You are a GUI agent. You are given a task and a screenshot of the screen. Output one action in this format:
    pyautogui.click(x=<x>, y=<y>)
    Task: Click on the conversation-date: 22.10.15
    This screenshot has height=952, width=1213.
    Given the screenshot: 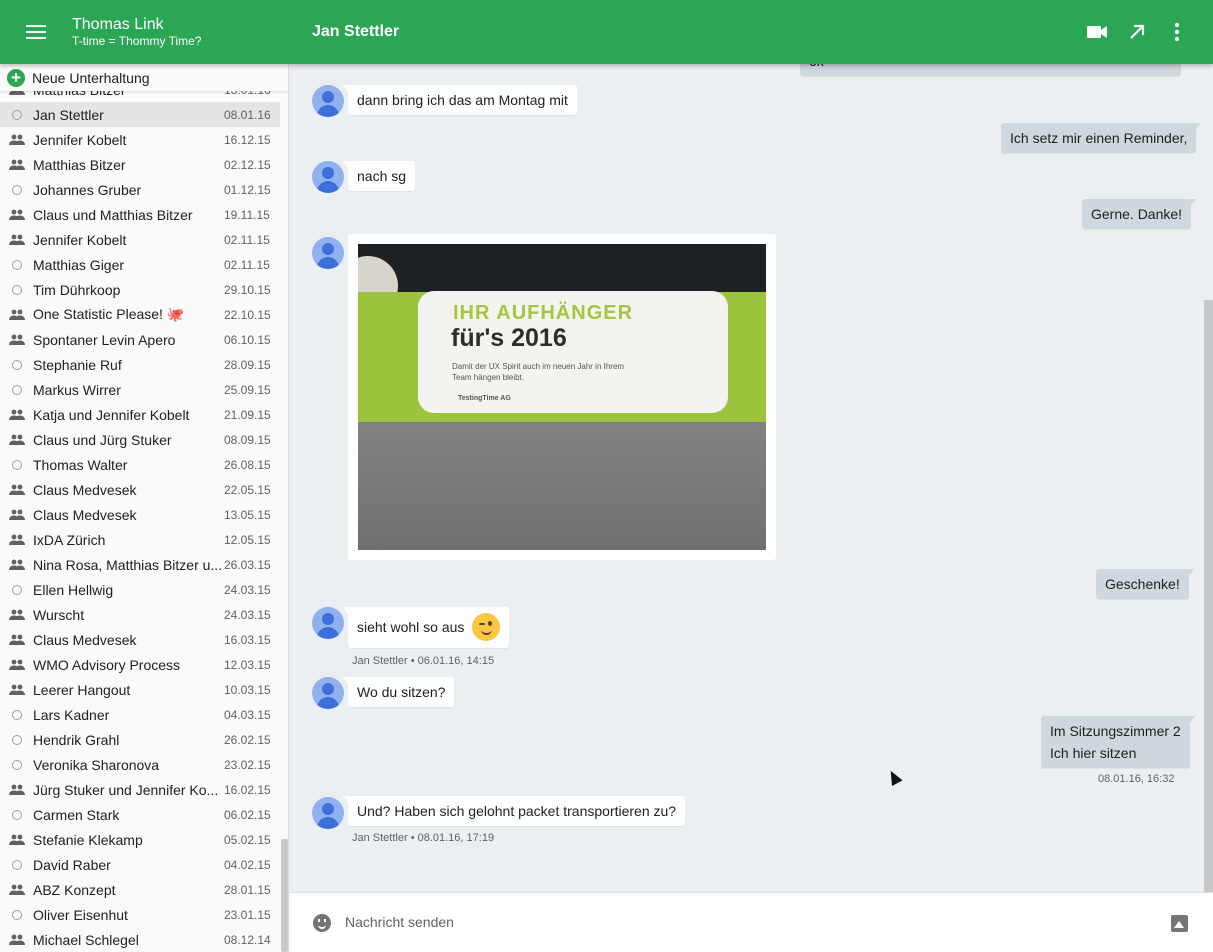 What is the action you would take?
    pyautogui.click(x=247, y=314)
    